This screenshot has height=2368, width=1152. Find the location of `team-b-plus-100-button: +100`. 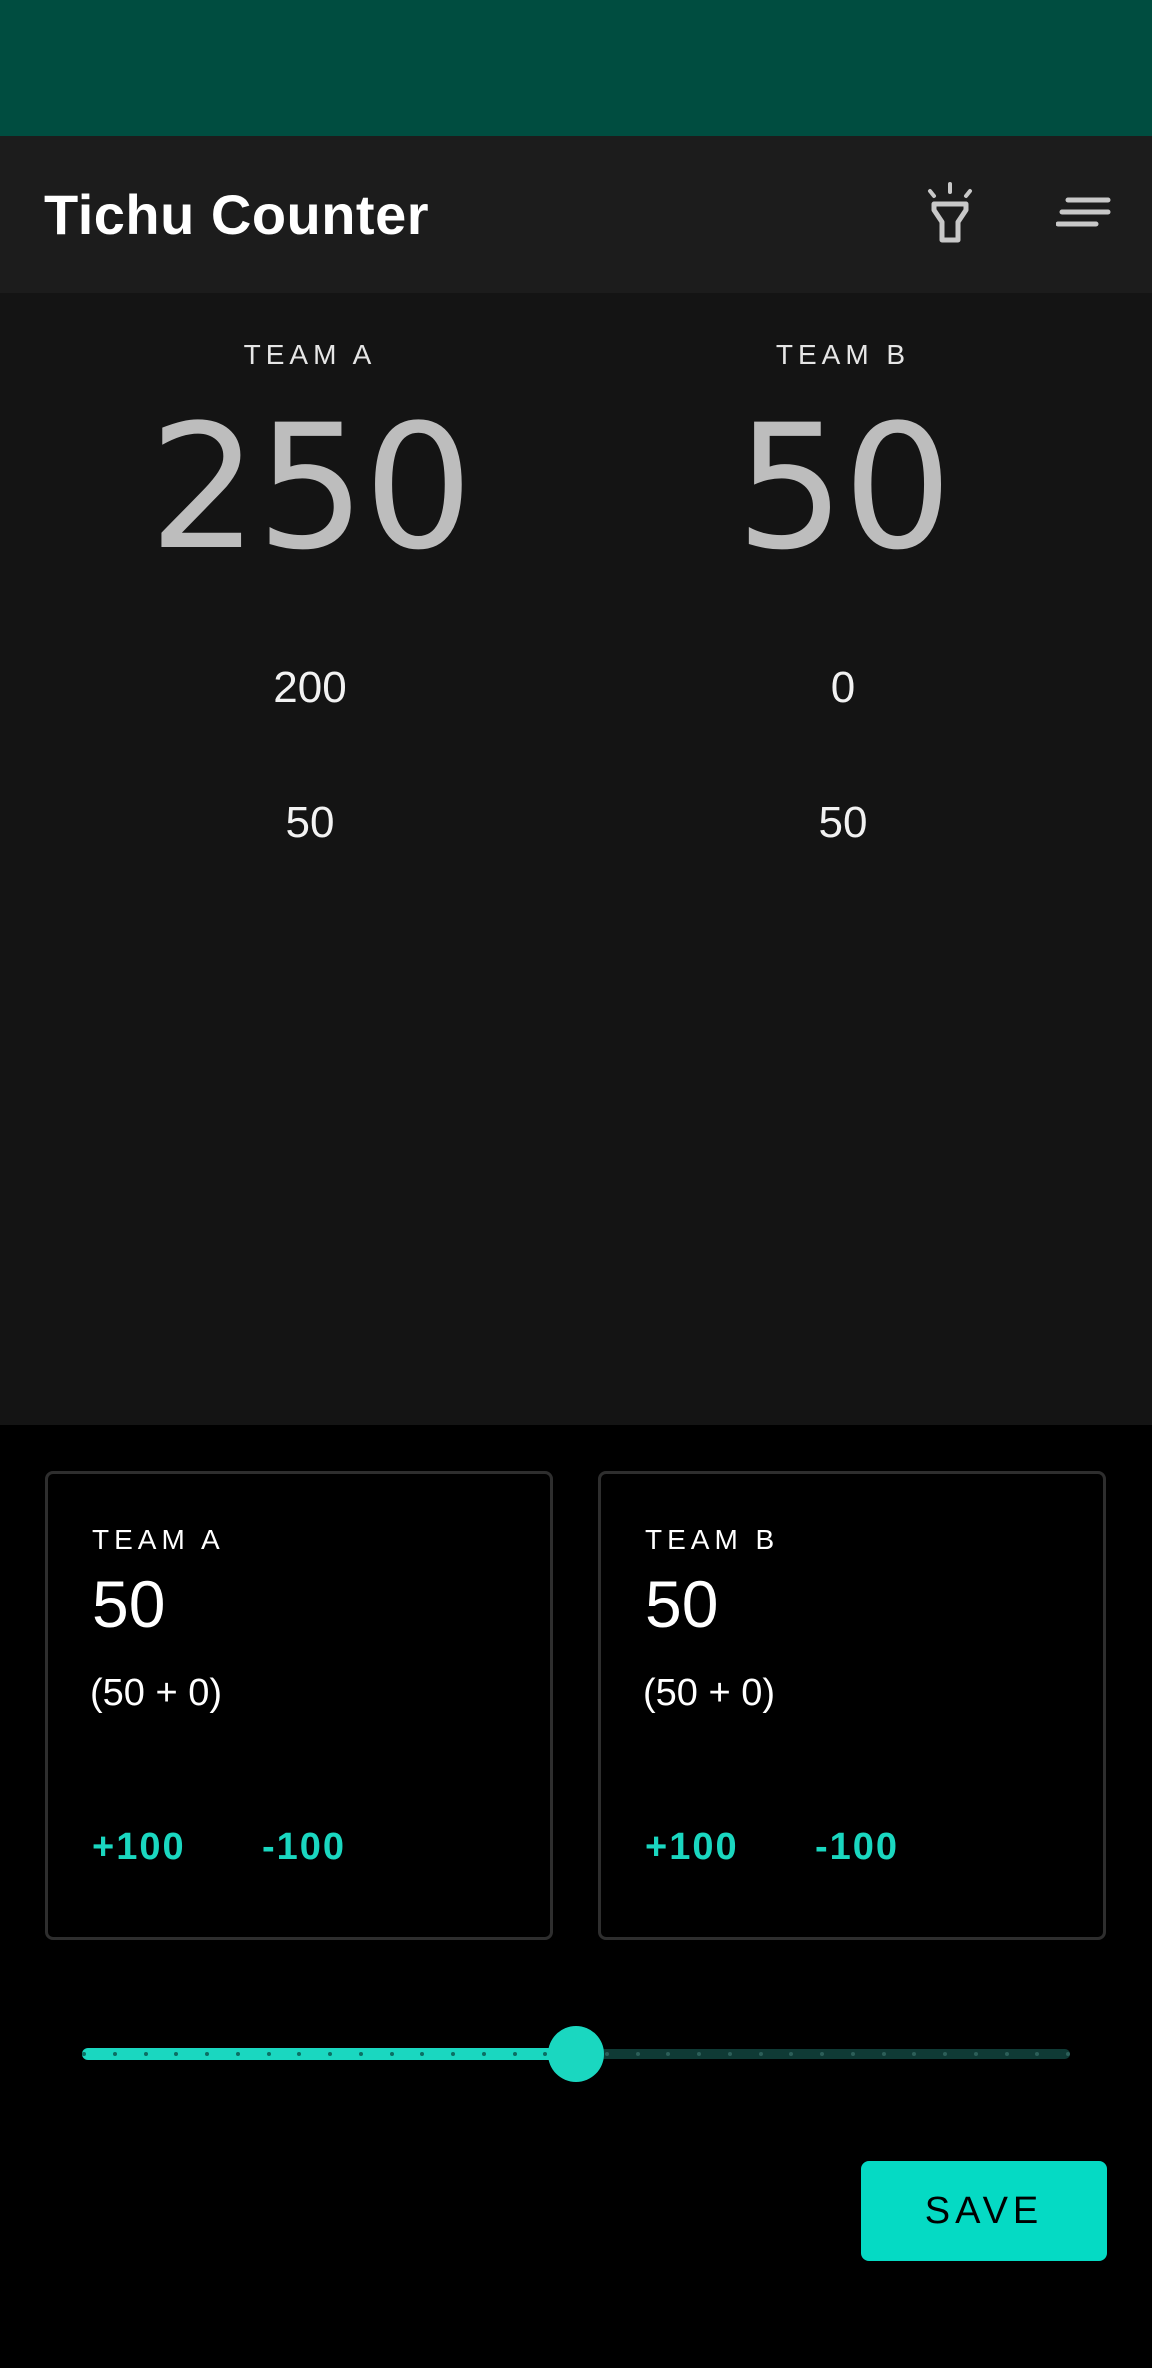

team-b-plus-100-button: +100 is located at coordinates (692, 1847).